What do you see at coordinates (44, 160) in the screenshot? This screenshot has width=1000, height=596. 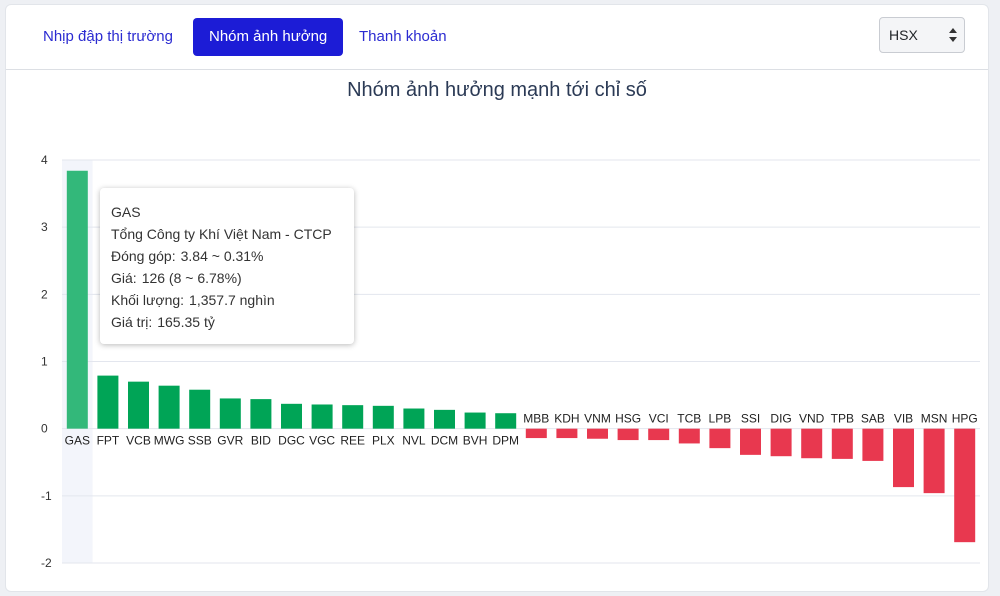 I see `y-tick-label: 4` at bounding box center [44, 160].